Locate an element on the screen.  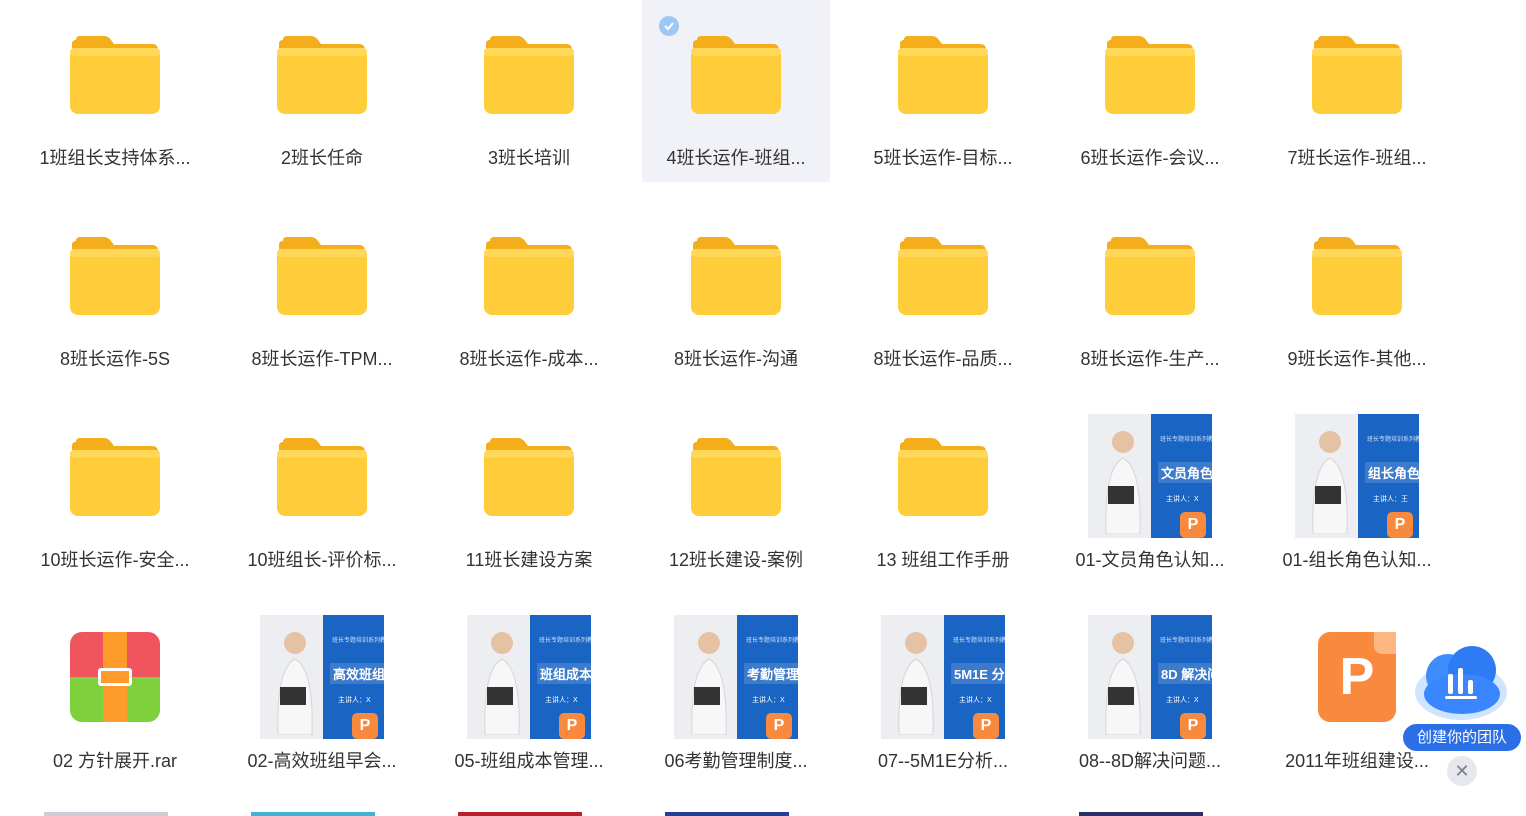
file-item: 11班长建设方案 is located at coordinates (529, 493).